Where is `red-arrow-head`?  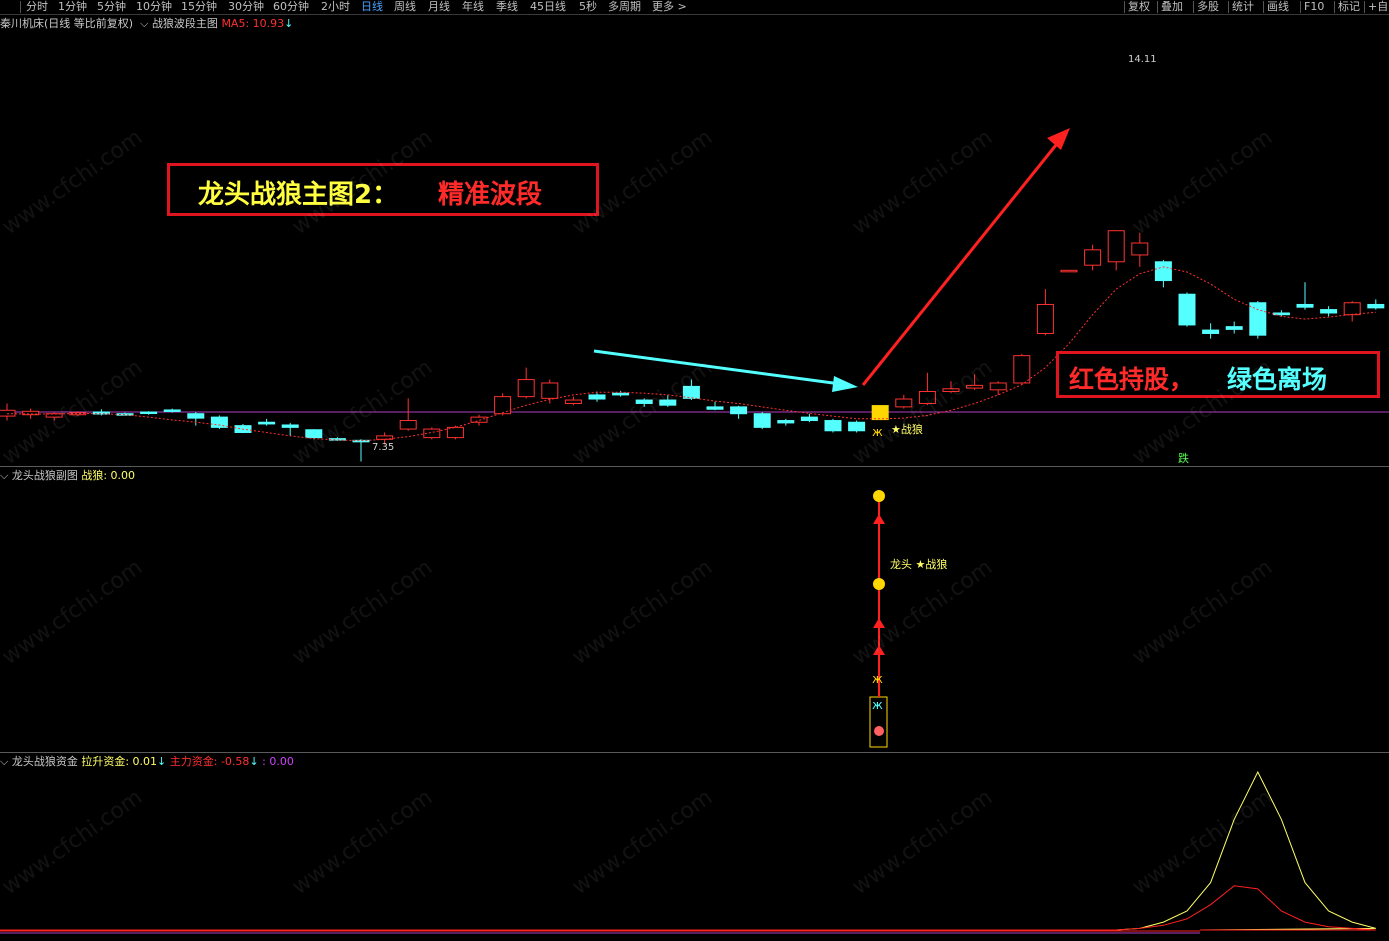
red-arrow-head is located at coordinates (1058, 139).